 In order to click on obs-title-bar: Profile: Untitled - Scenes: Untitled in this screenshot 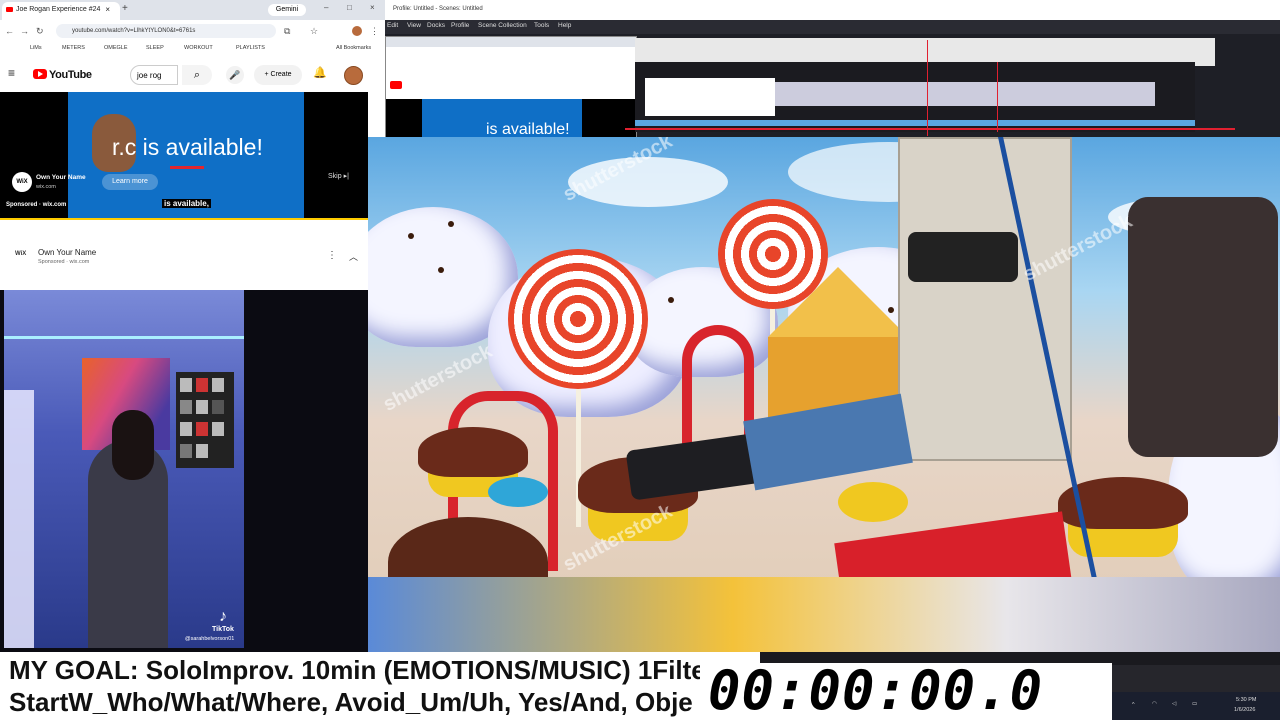, I will do `click(832, 10)`.